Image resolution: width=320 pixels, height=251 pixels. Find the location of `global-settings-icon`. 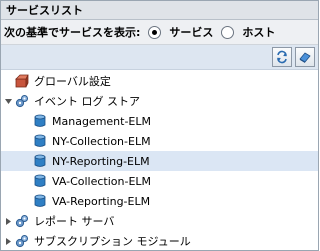

global-settings-icon is located at coordinates (22, 81).